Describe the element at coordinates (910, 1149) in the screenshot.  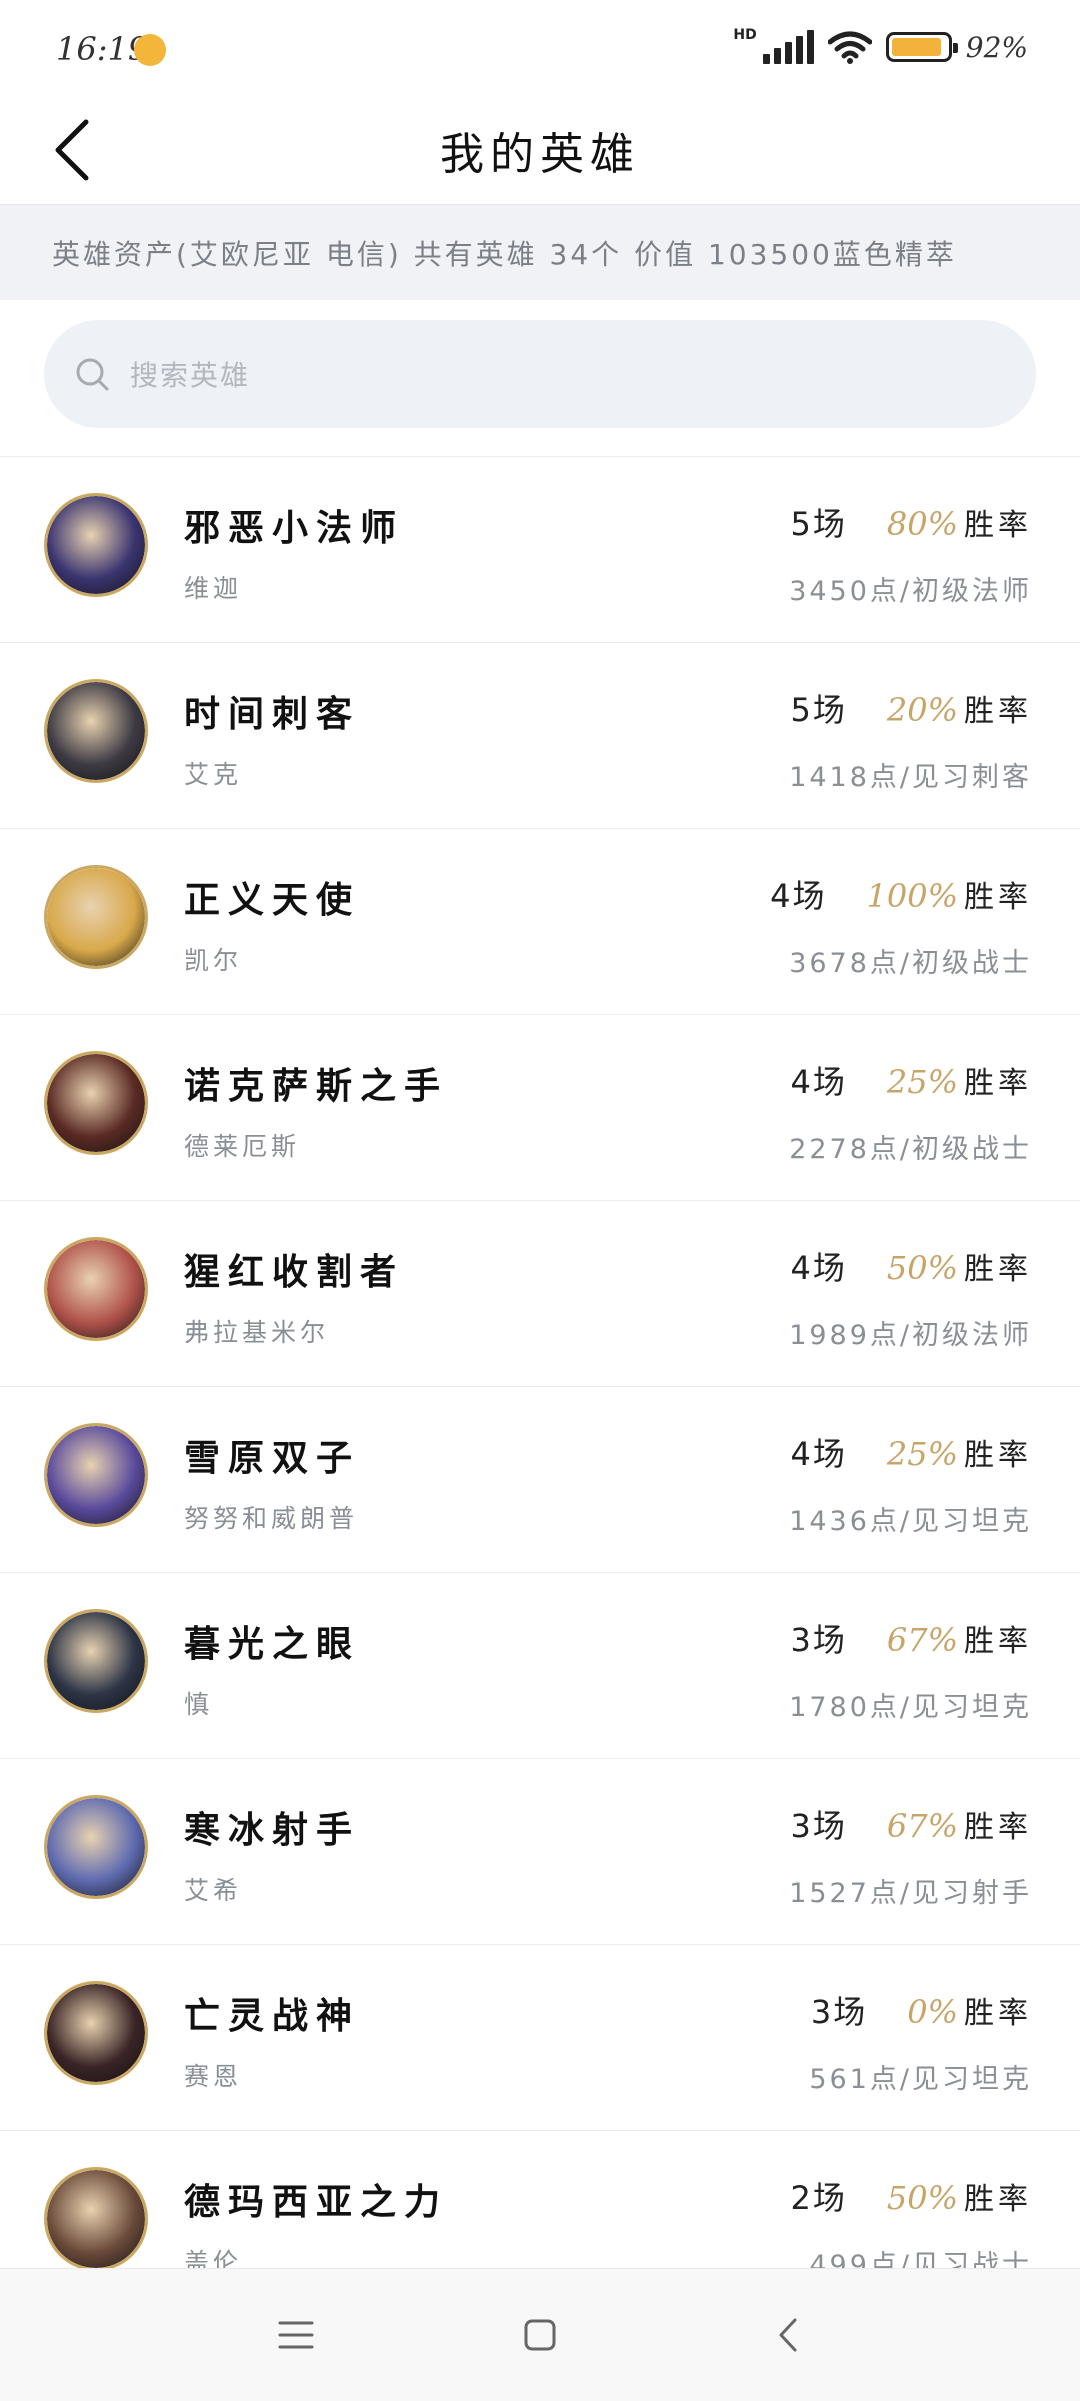
I see `hero-mastery: 2278点/初级战士` at that location.